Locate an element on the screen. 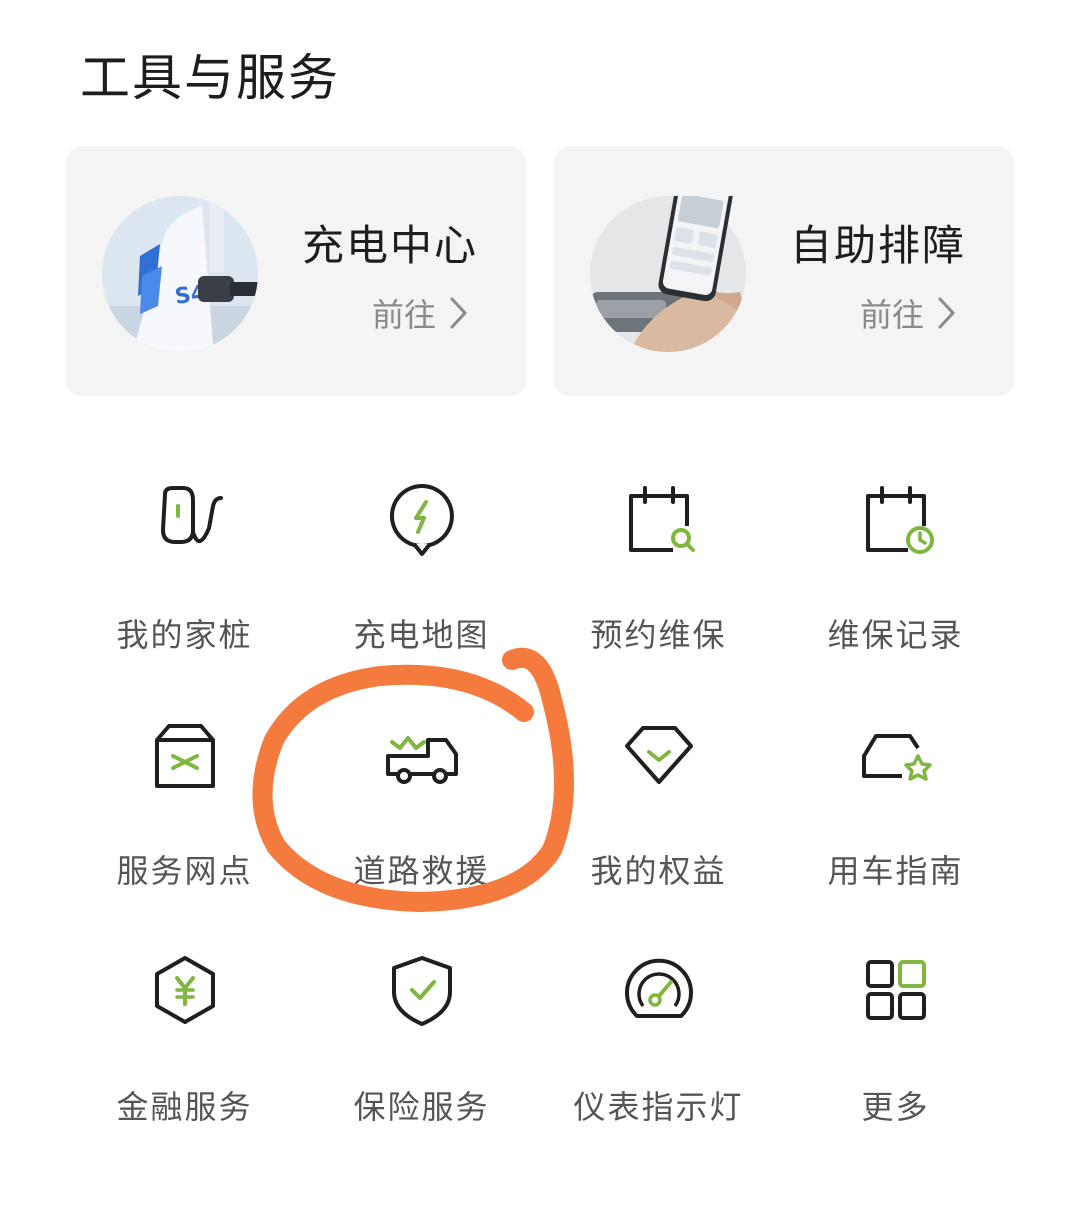  charging-map-icon is located at coordinates (422, 518).